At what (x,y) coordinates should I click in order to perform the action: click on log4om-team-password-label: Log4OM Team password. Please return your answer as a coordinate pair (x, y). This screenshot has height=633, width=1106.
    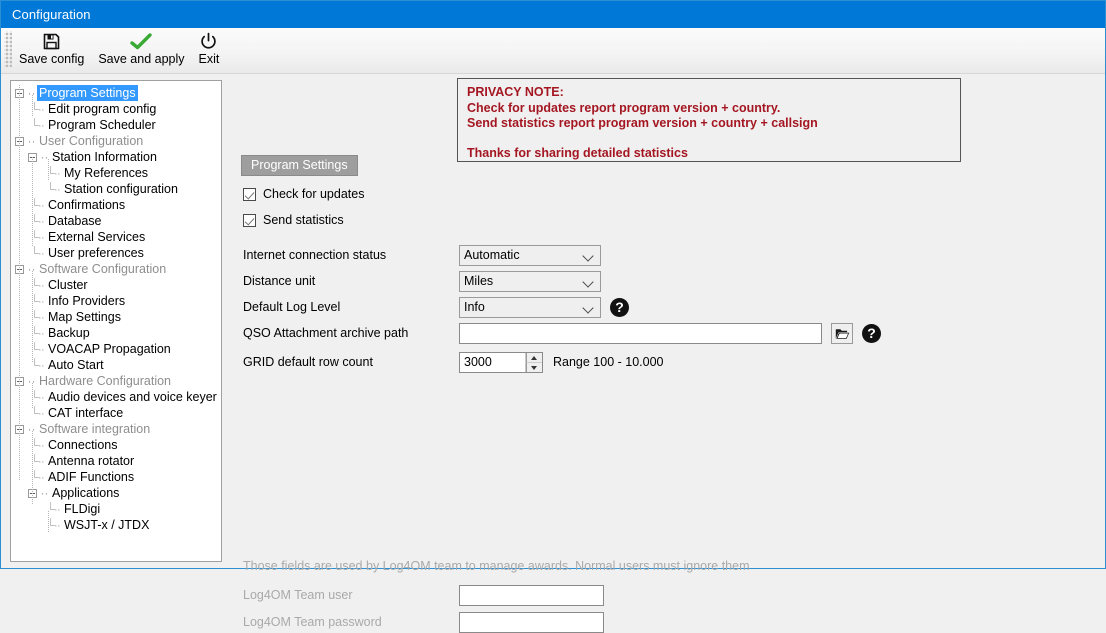
    Looking at the image, I should click on (312, 622).